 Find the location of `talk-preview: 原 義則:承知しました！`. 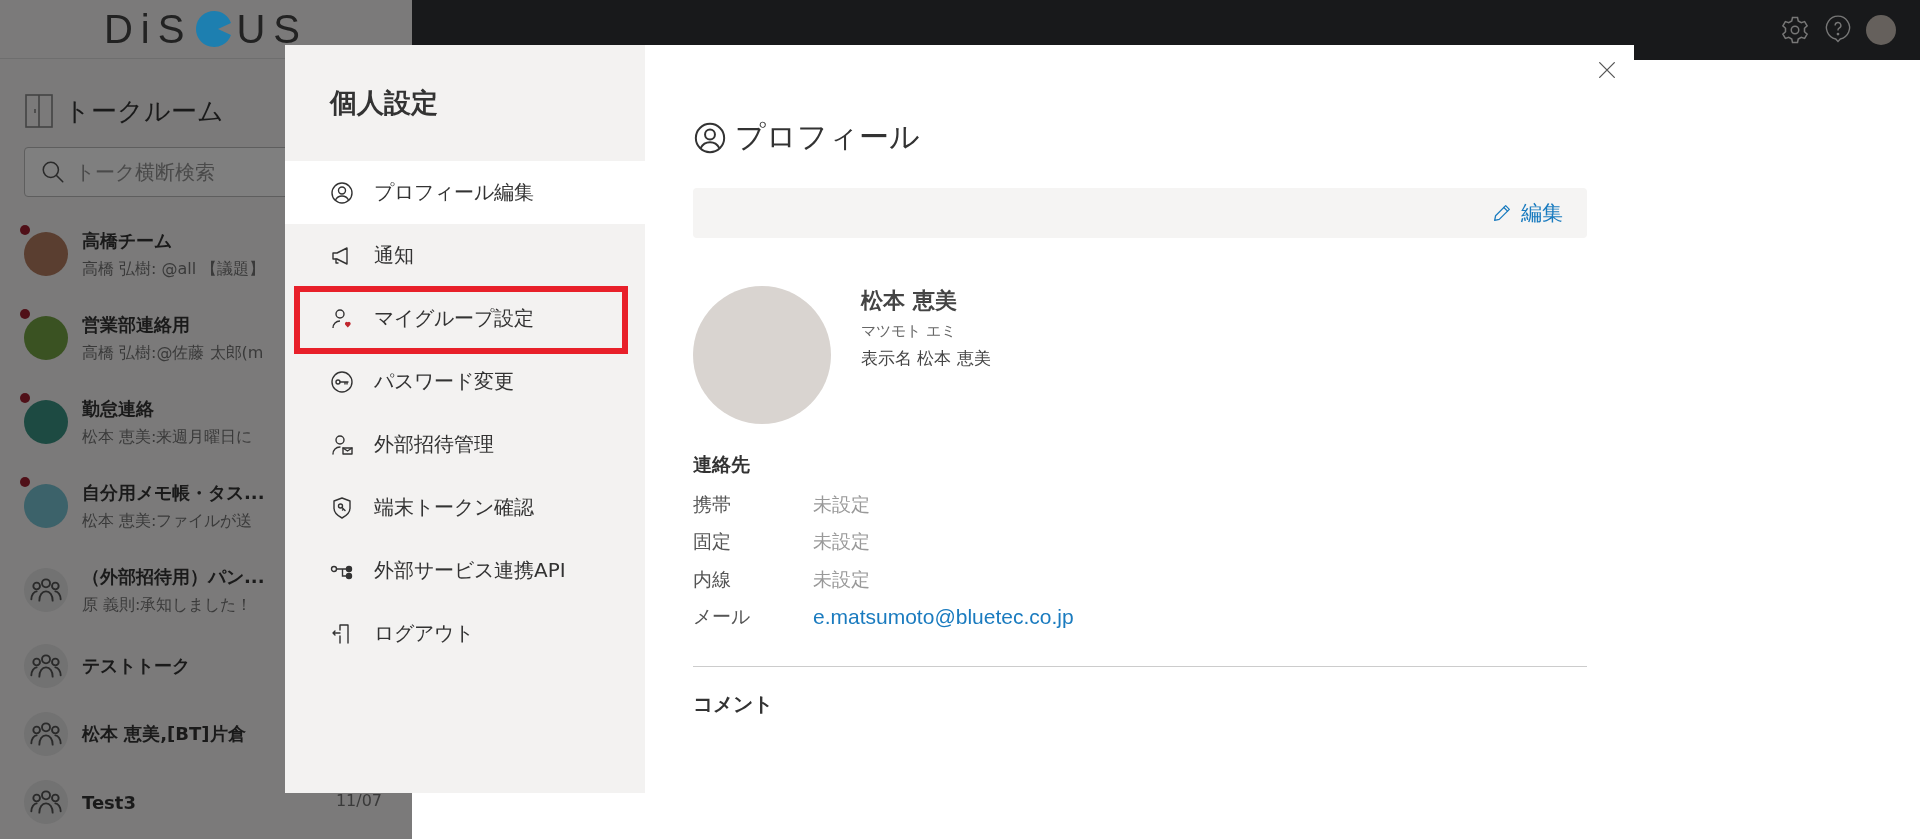

talk-preview: 原 義則:承知しました！ is located at coordinates (167, 605).